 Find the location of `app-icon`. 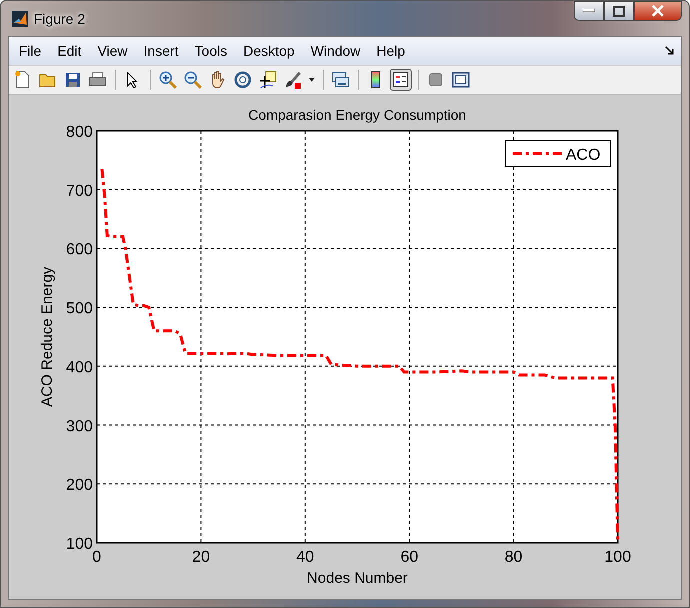

app-icon is located at coordinates (20, 18).